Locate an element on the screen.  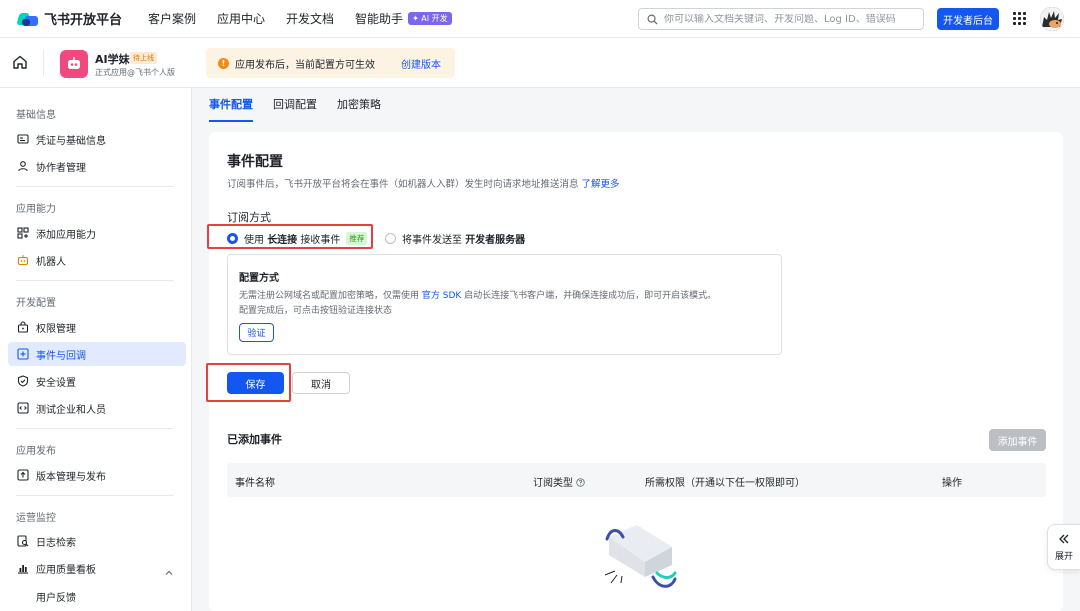
lock-icon is located at coordinates (23, 327).